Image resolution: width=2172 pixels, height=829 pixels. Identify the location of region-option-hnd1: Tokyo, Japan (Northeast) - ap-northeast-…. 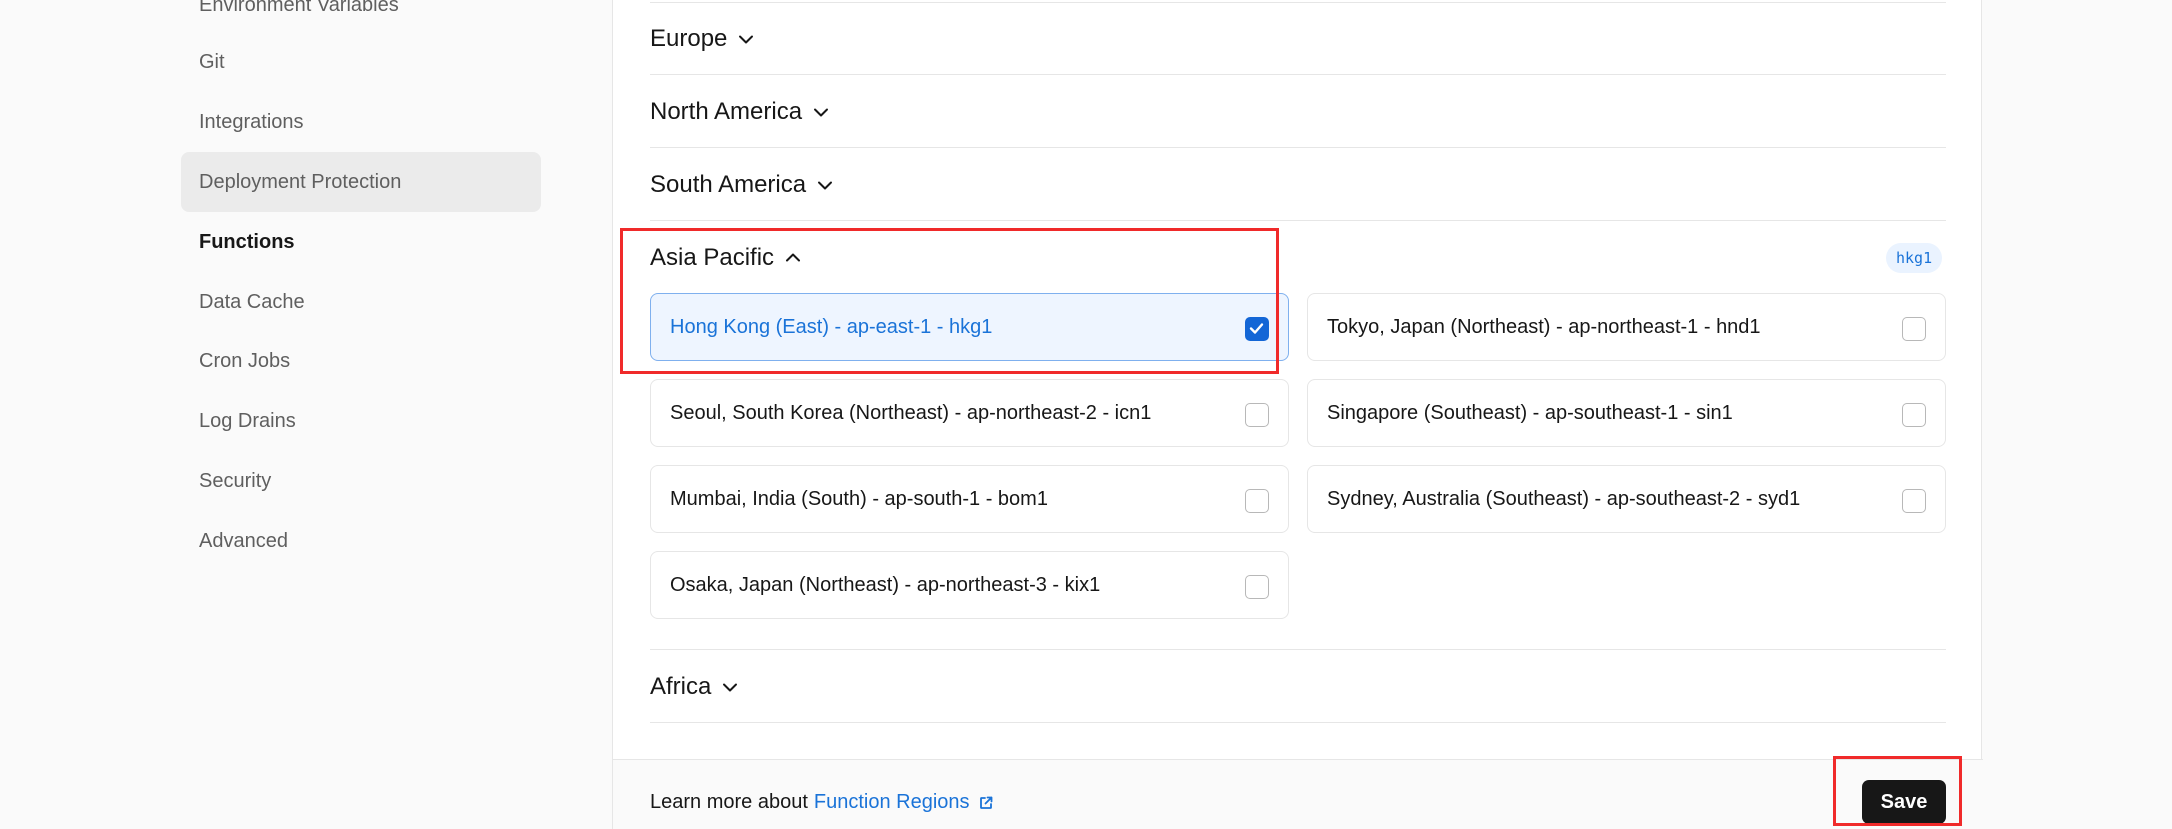
(1626, 327).